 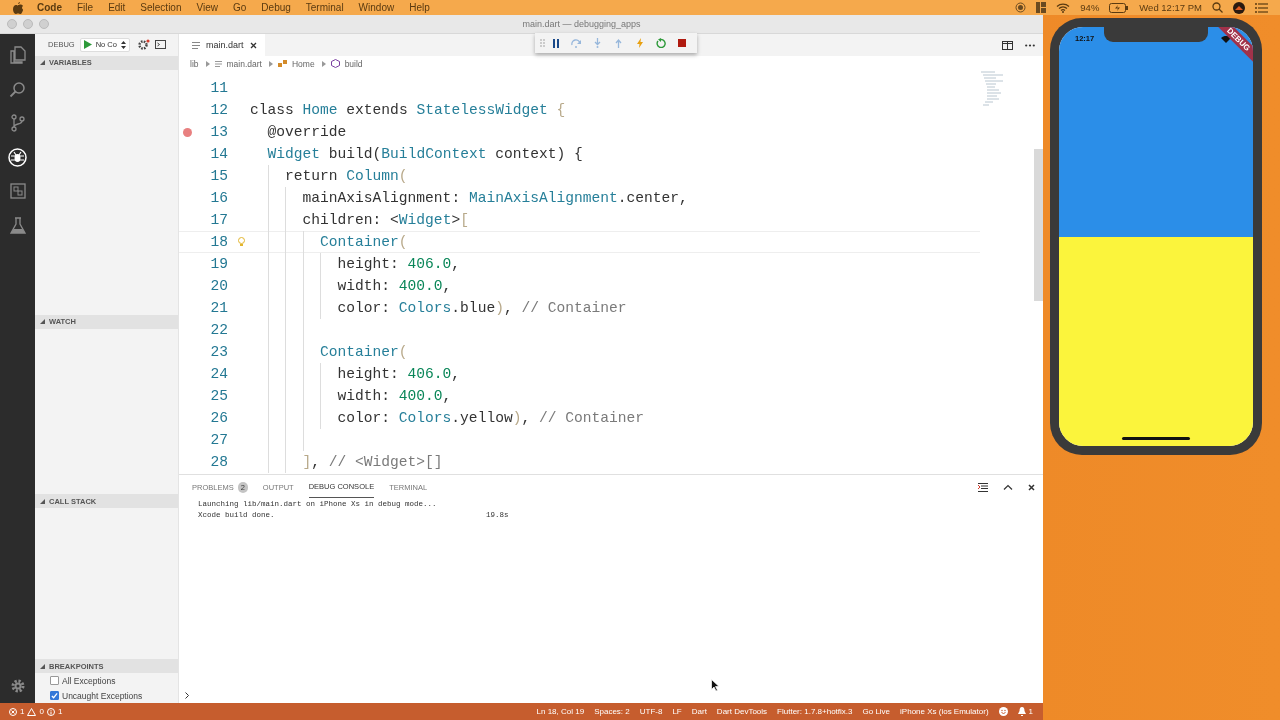 I want to click on status-item: Ln 18, Col 19, so click(x=560, y=711).